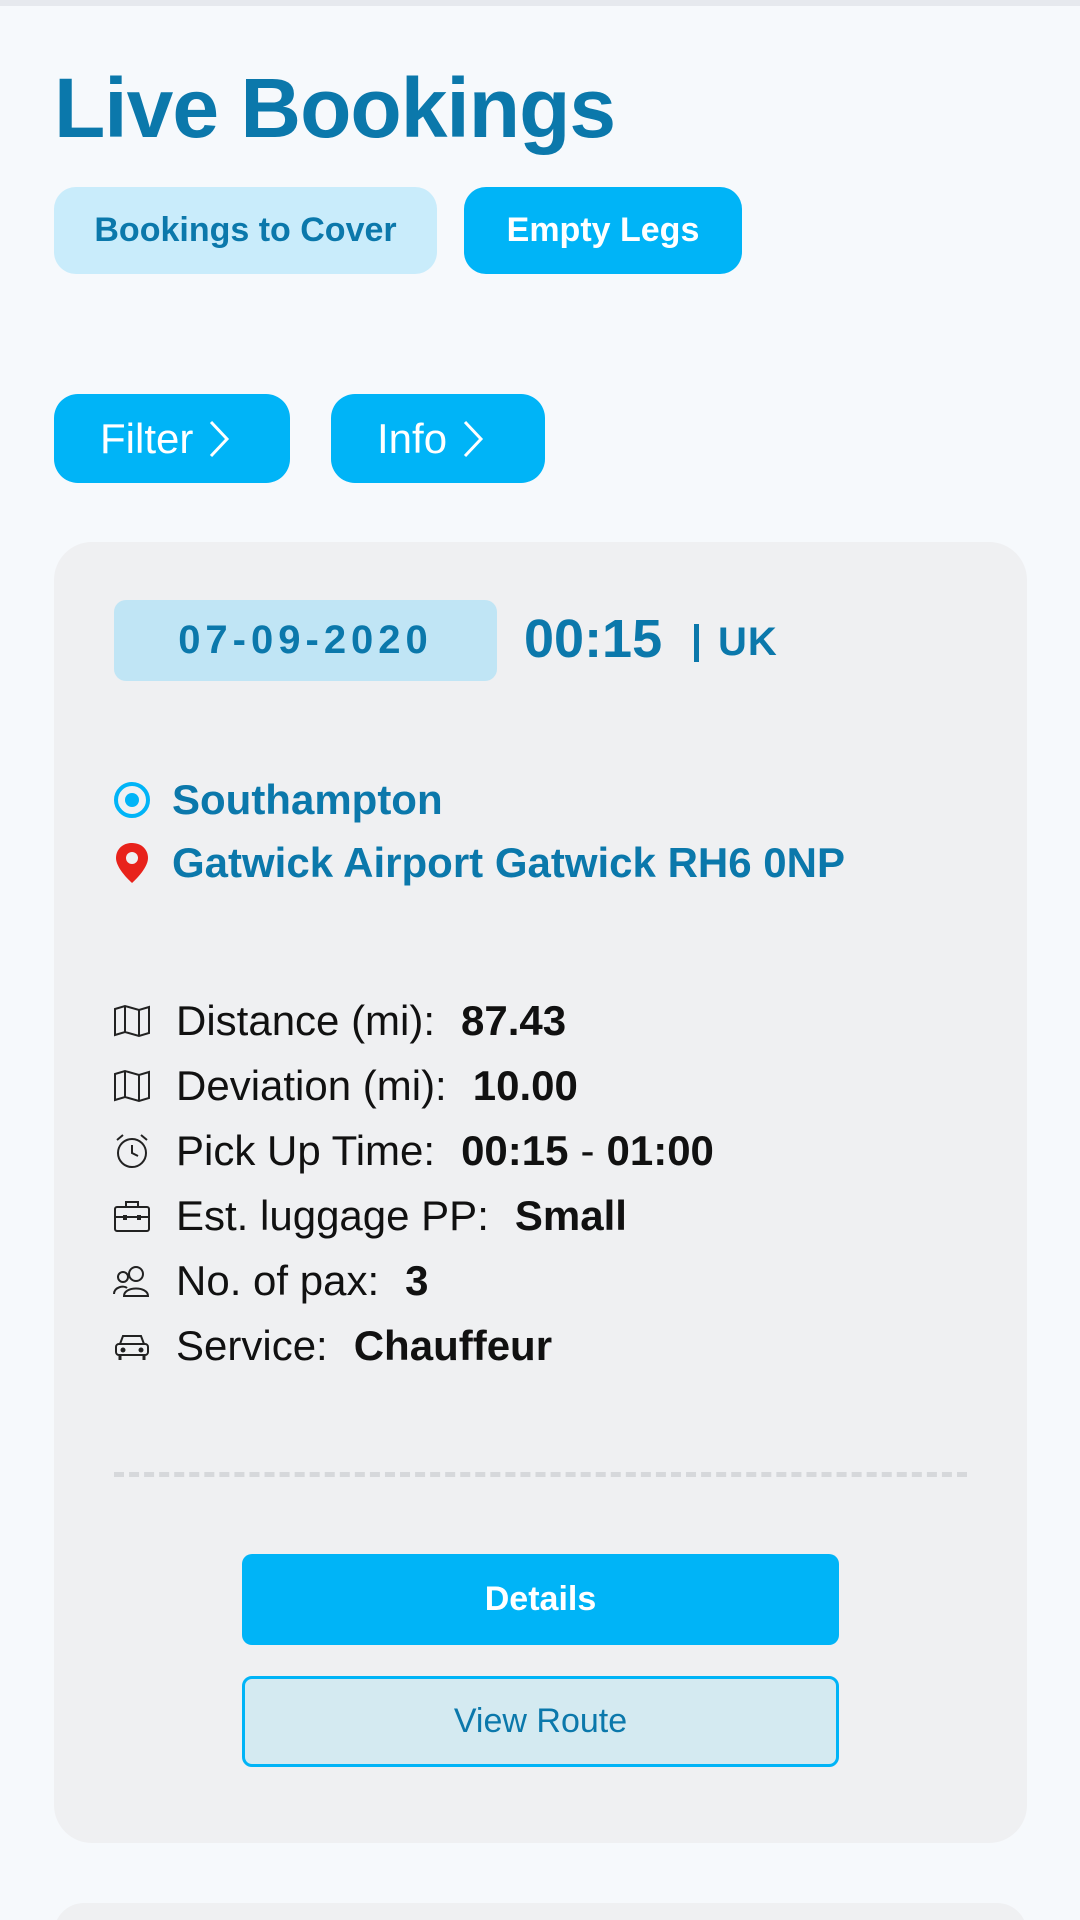 This screenshot has height=1920, width=1080. I want to click on service-value: Chauffeur, so click(453, 1345).